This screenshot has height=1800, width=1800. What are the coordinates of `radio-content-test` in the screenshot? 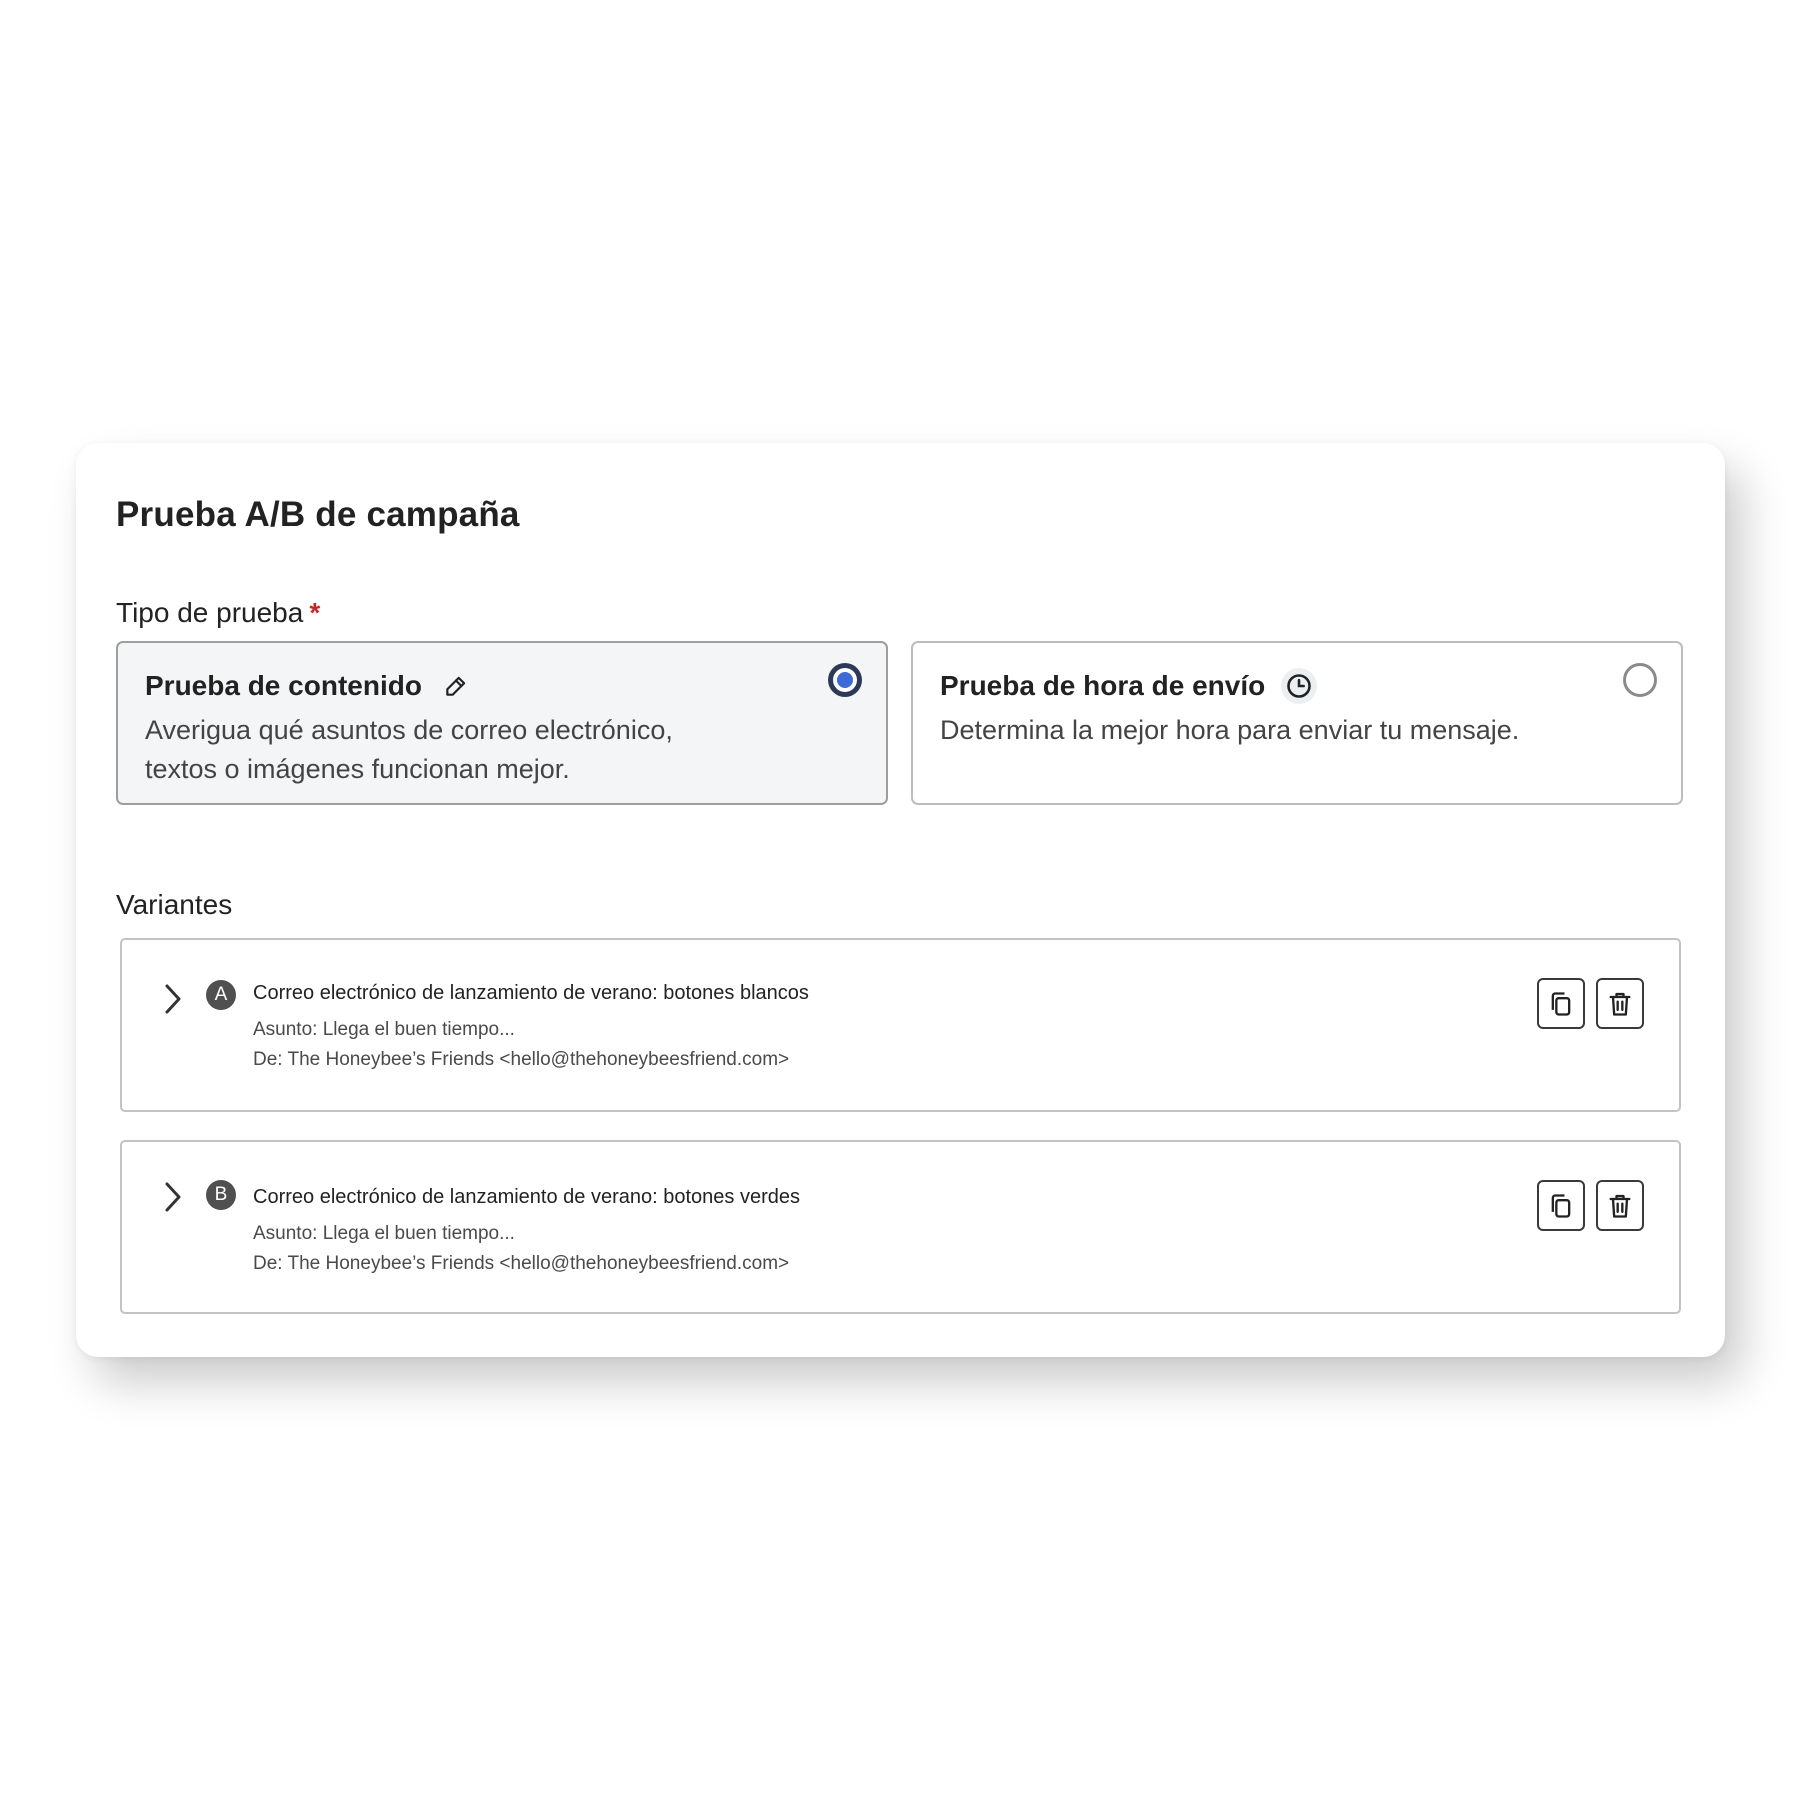 It's located at (845, 680).